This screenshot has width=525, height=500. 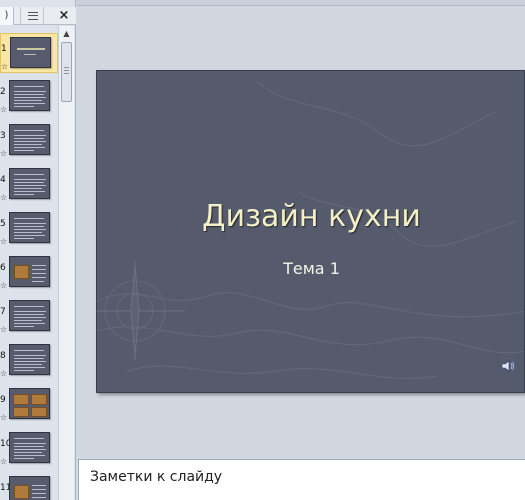 What do you see at coordinates (301, 479) in the screenshot?
I see `slide-notes-pane: Заметки к слайду` at bounding box center [301, 479].